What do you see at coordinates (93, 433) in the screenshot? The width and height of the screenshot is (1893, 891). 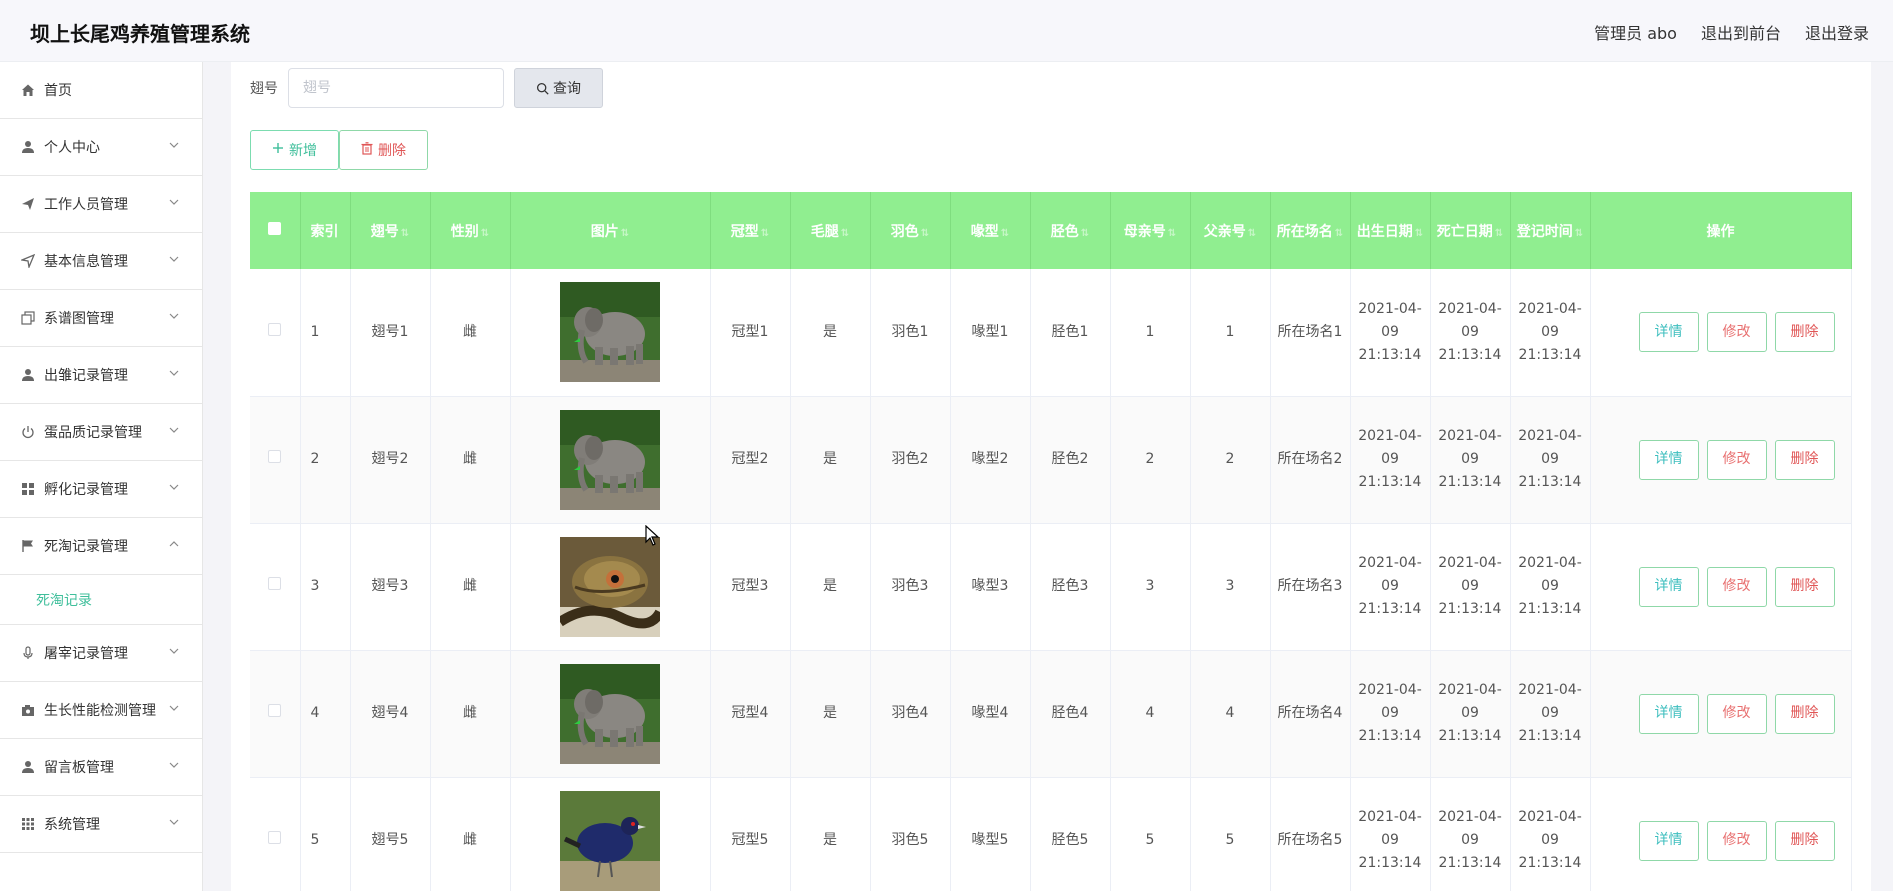 I see `sidebar-item-label: 蛋品质记录管理` at bounding box center [93, 433].